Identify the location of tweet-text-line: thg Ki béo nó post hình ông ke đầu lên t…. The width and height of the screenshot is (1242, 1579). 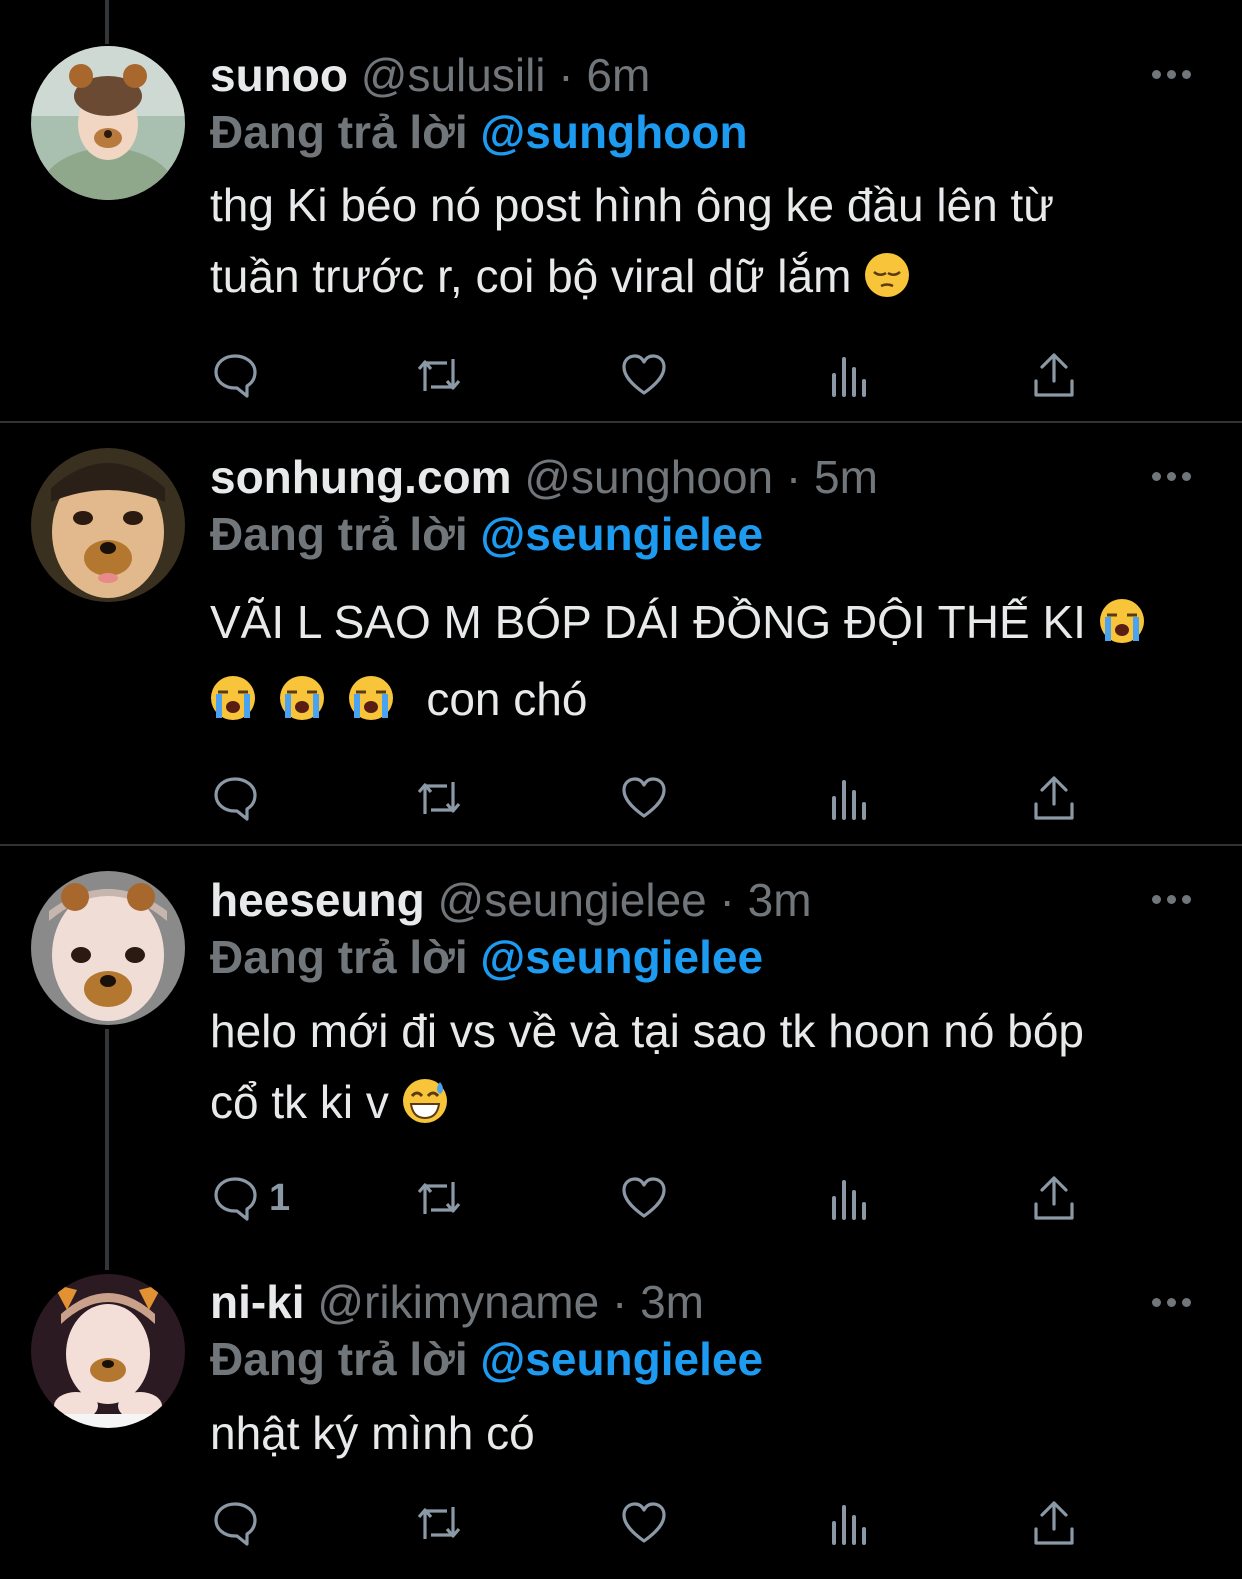
(632, 205).